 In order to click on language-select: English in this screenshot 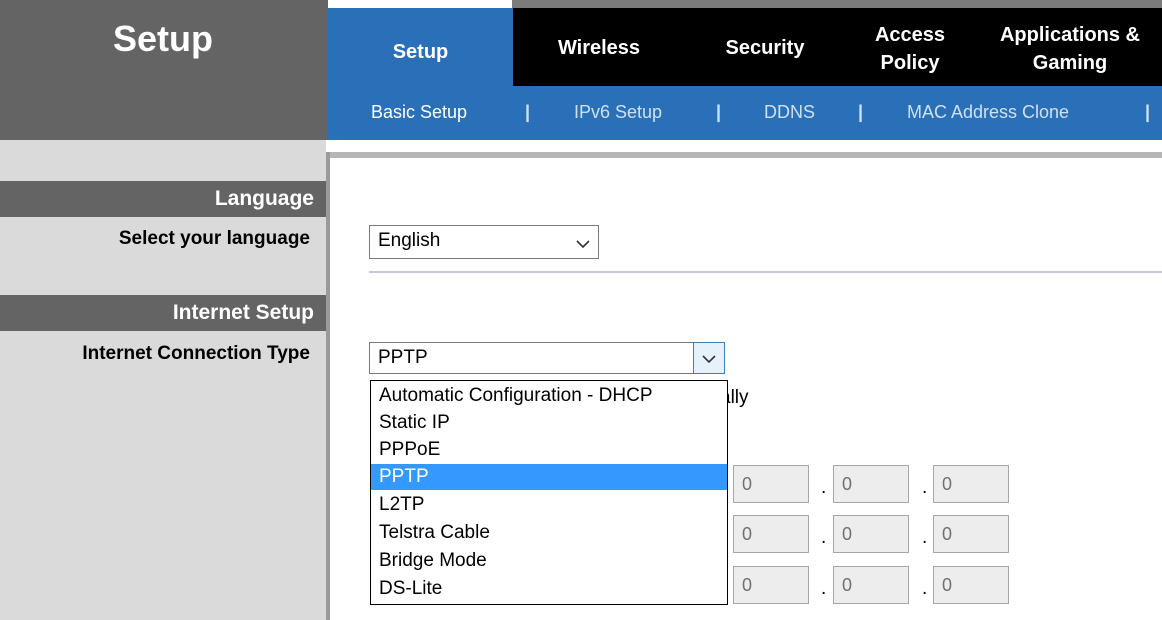, I will do `click(484, 242)`.